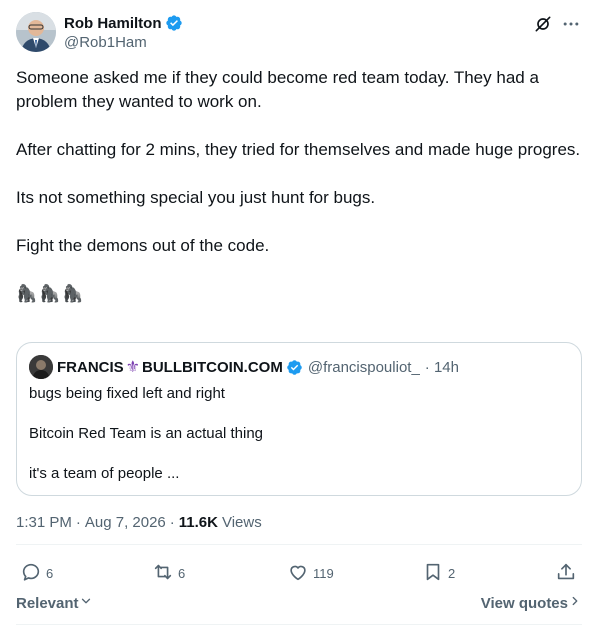 Image resolution: width=598 pixels, height=625 pixels. I want to click on fleur-de-lis-icon: ⚜, so click(133, 367).